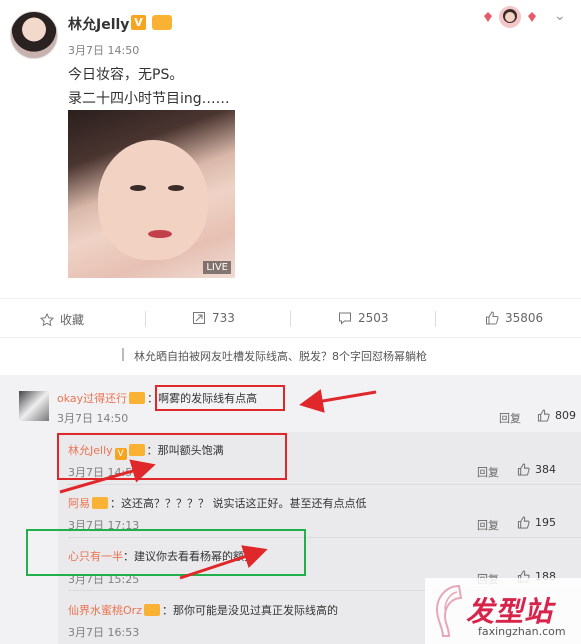  I want to click on post-photo: LIVE, so click(151, 194).